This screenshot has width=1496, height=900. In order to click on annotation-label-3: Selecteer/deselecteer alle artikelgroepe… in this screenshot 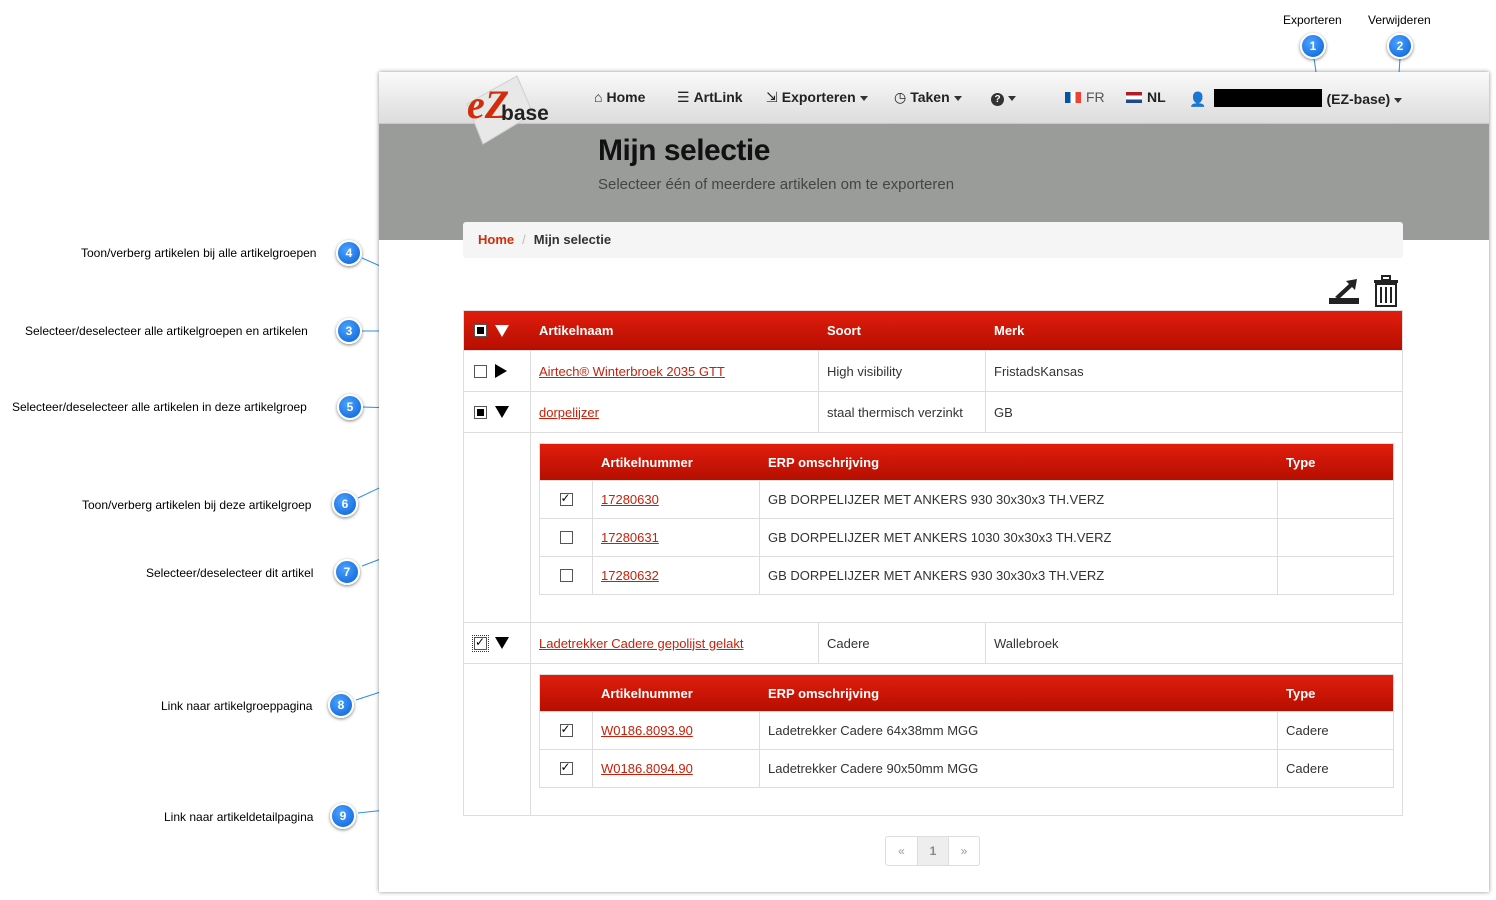, I will do `click(166, 331)`.